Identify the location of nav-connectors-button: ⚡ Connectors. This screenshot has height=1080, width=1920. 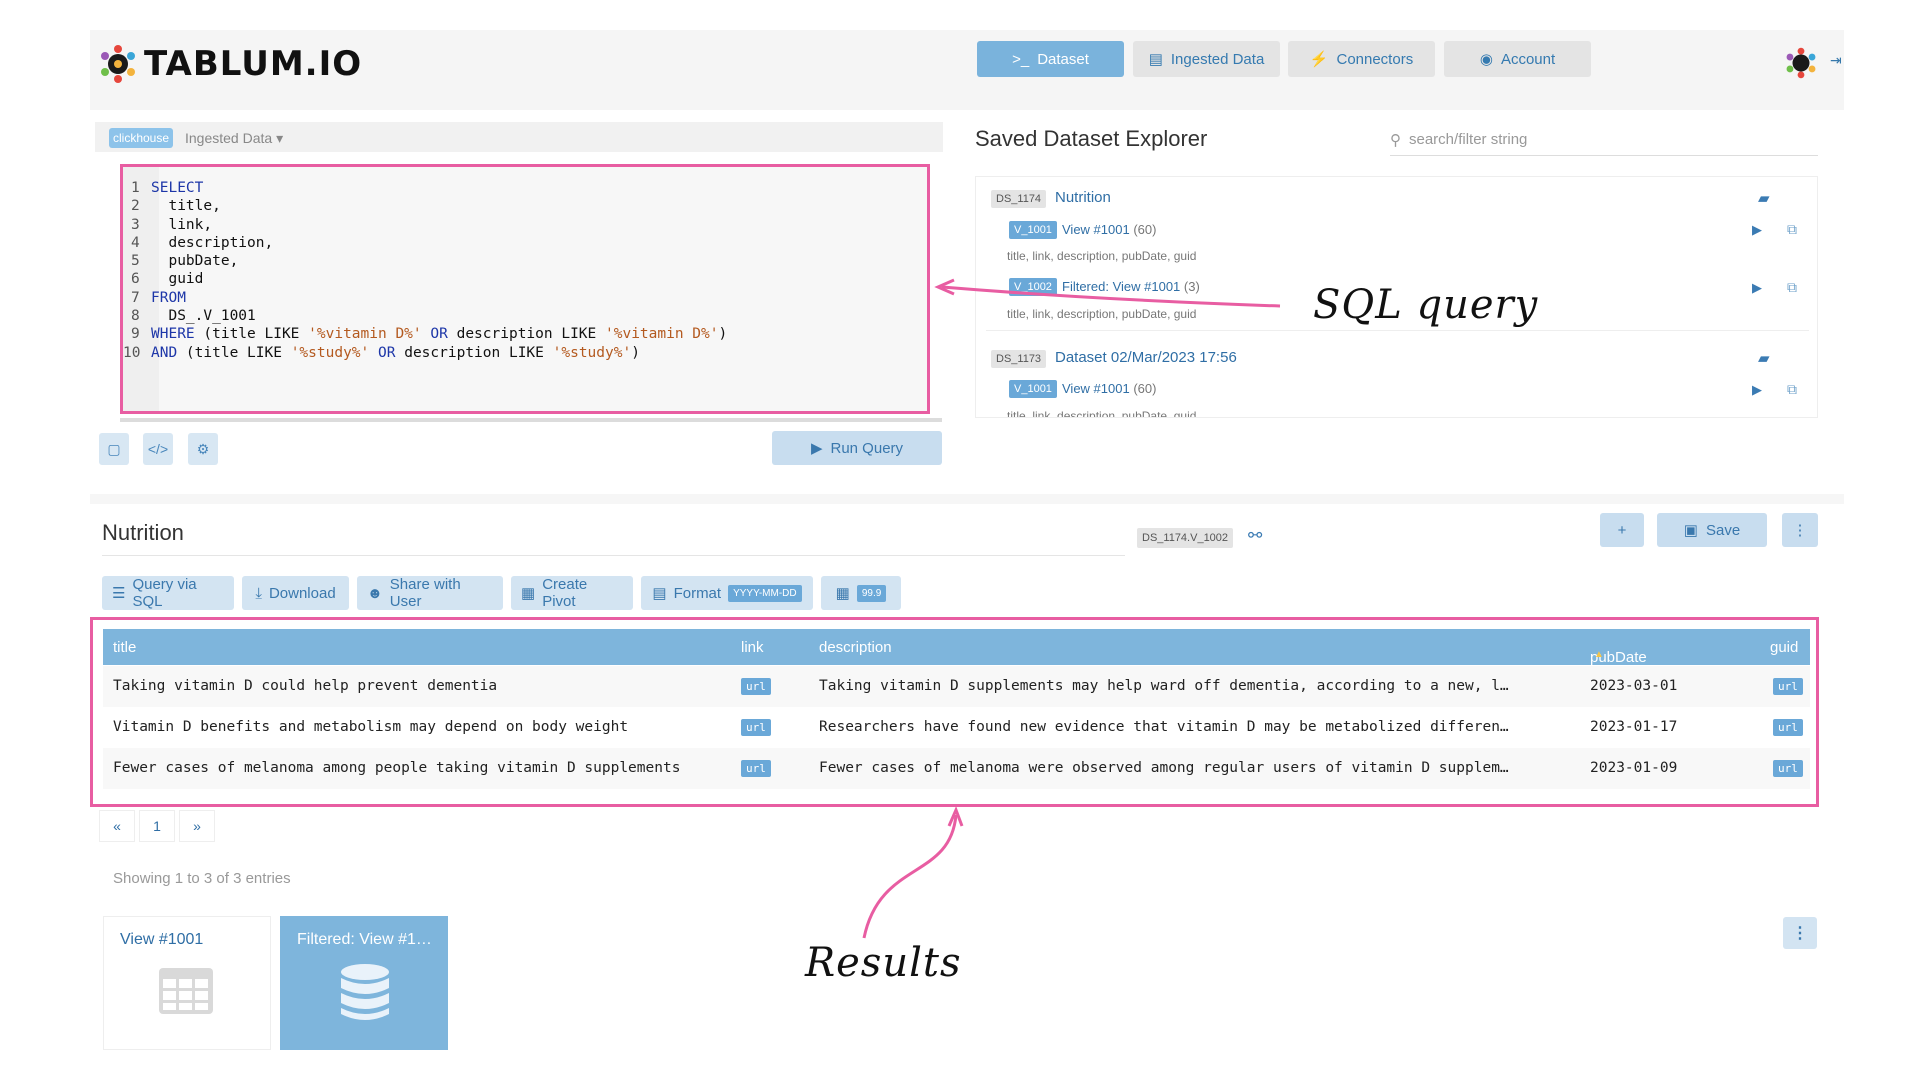
(1361, 59).